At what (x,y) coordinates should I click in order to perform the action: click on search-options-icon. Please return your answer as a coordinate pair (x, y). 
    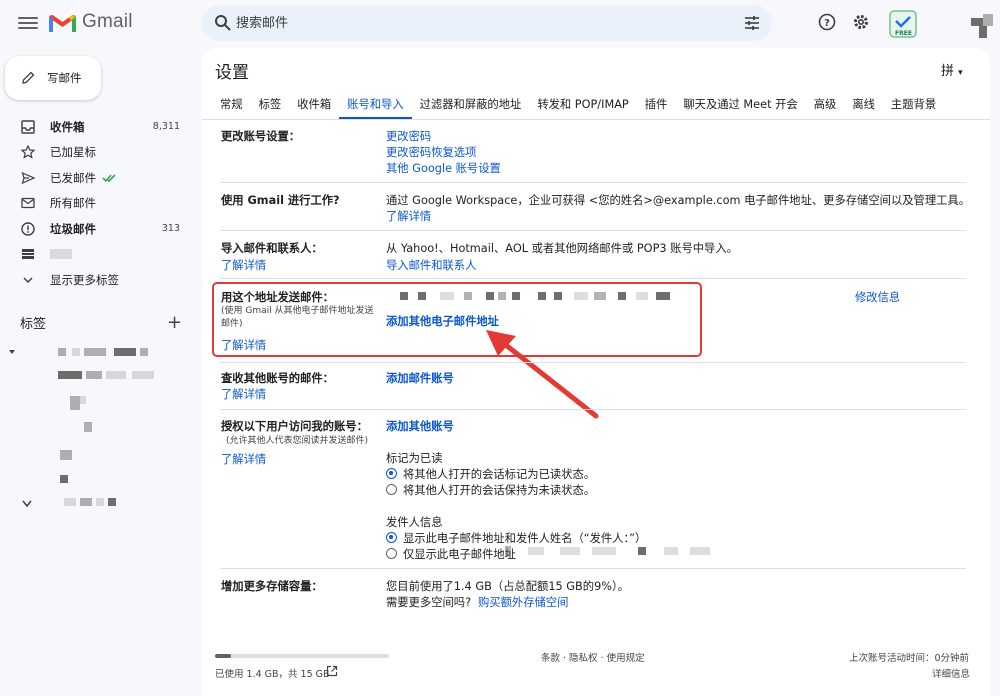
    Looking at the image, I should click on (752, 23).